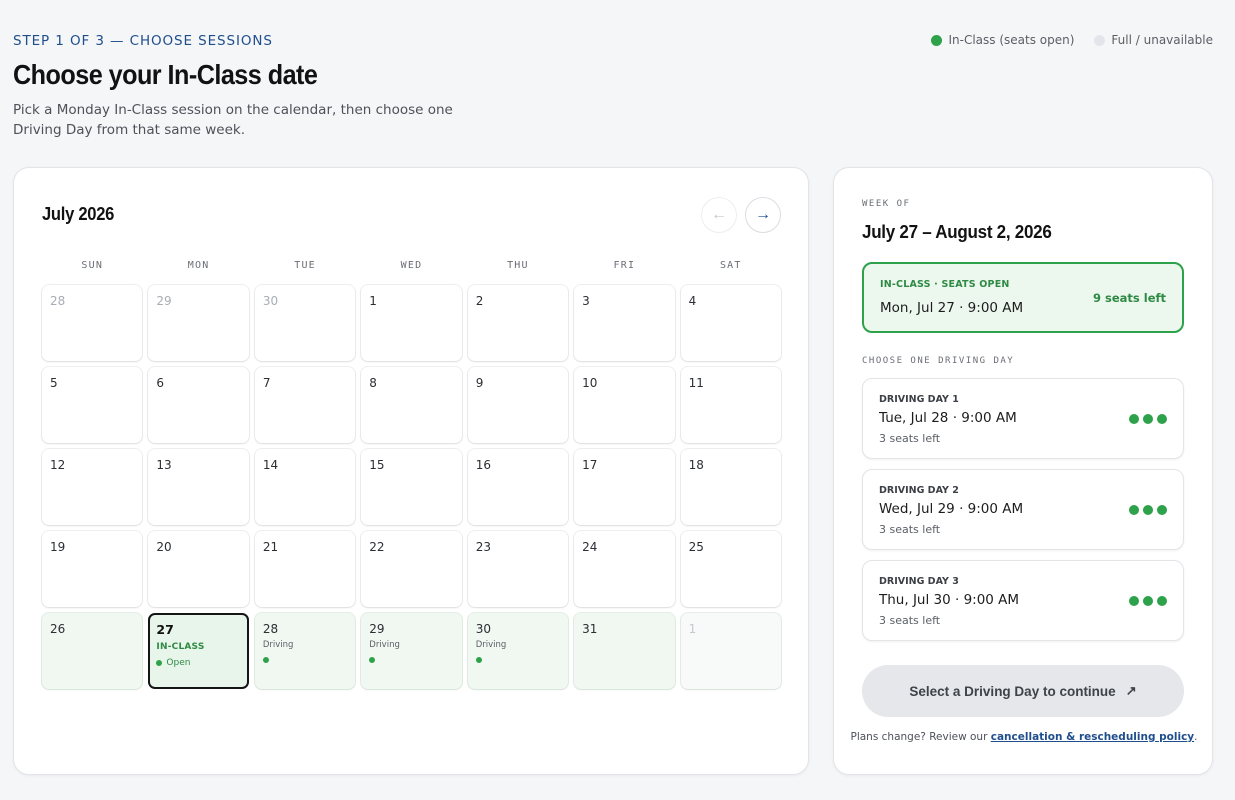 The image size is (1235, 800). Describe the element at coordinates (1100, 40) in the screenshot. I see `full-dot-icon` at that location.